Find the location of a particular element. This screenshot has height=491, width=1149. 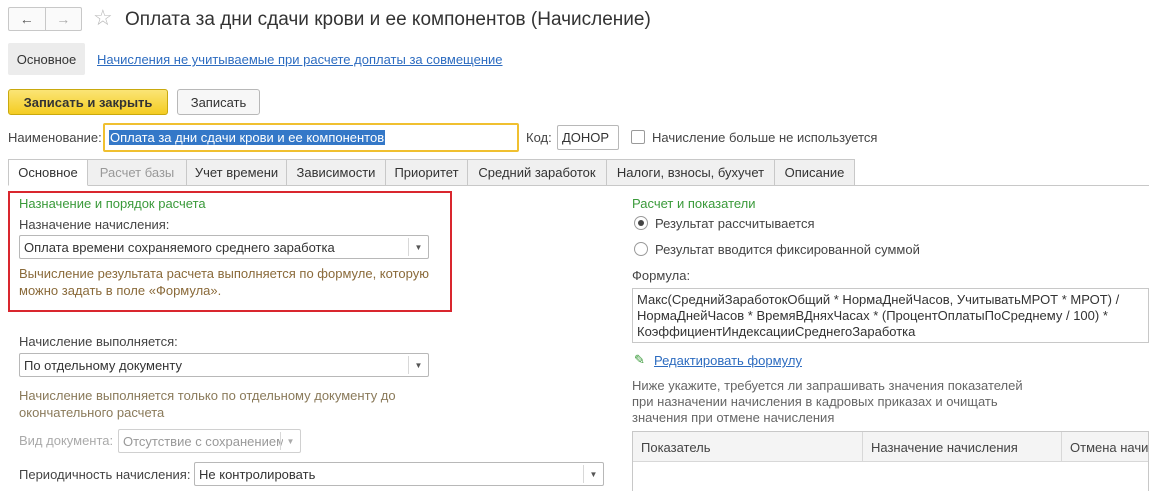

calc-group-title: Расчет и показатели is located at coordinates (694, 203).